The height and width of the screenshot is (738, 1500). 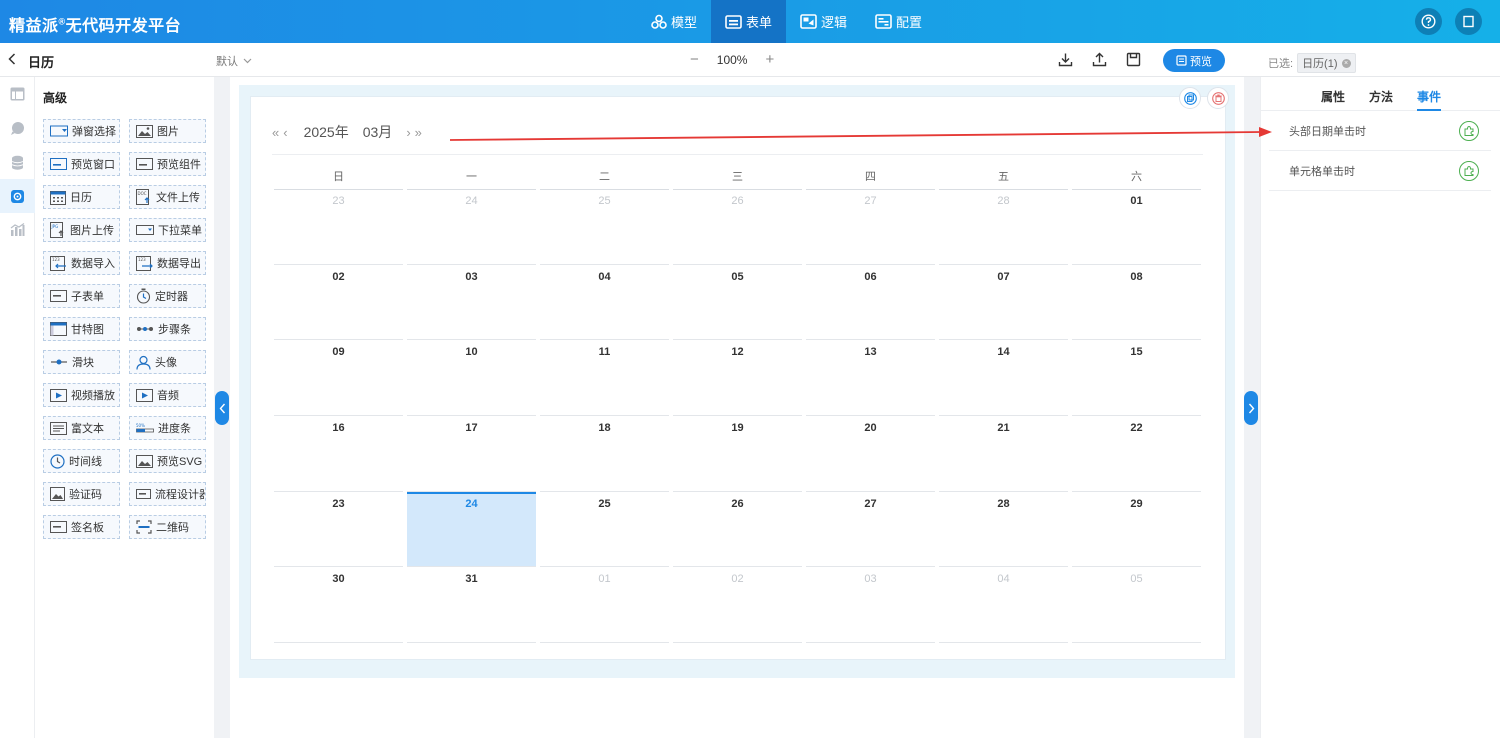 What do you see at coordinates (1428, 21) in the screenshot?
I see `help-button` at bounding box center [1428, 21].